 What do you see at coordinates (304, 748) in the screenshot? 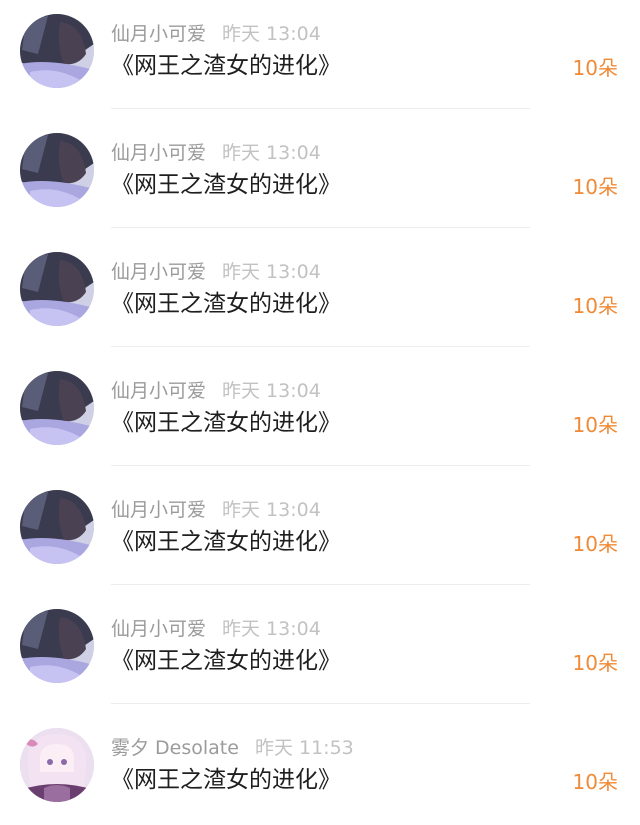
I see `timestamp: 昨天 11:53` at bounding box center [304, 748].